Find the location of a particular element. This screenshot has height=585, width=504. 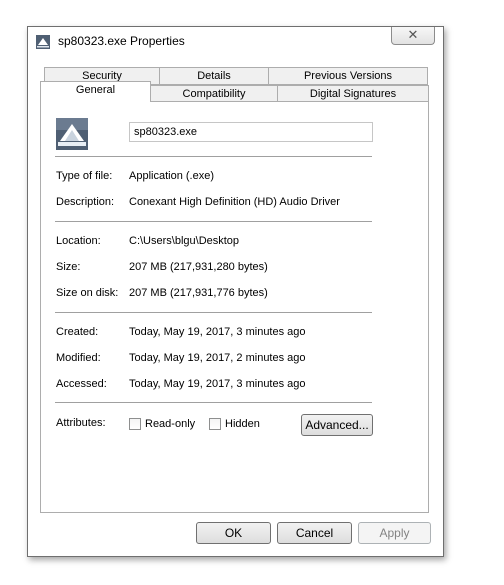

size-on-disk-label: Size on disk: is located at coordinates (87, 293).